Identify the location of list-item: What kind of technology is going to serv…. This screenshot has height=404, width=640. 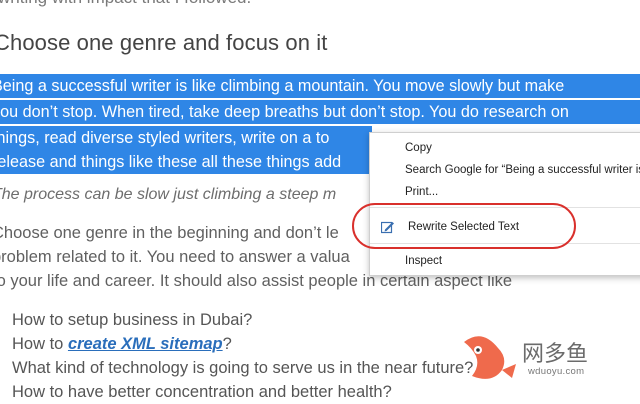
(243, 368).